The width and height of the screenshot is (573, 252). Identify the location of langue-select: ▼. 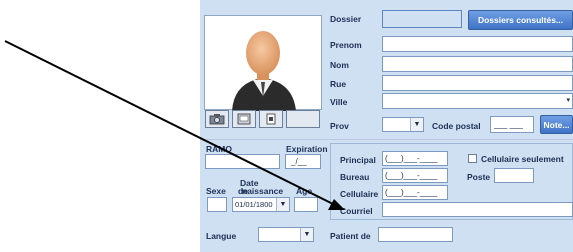
(286, 234).